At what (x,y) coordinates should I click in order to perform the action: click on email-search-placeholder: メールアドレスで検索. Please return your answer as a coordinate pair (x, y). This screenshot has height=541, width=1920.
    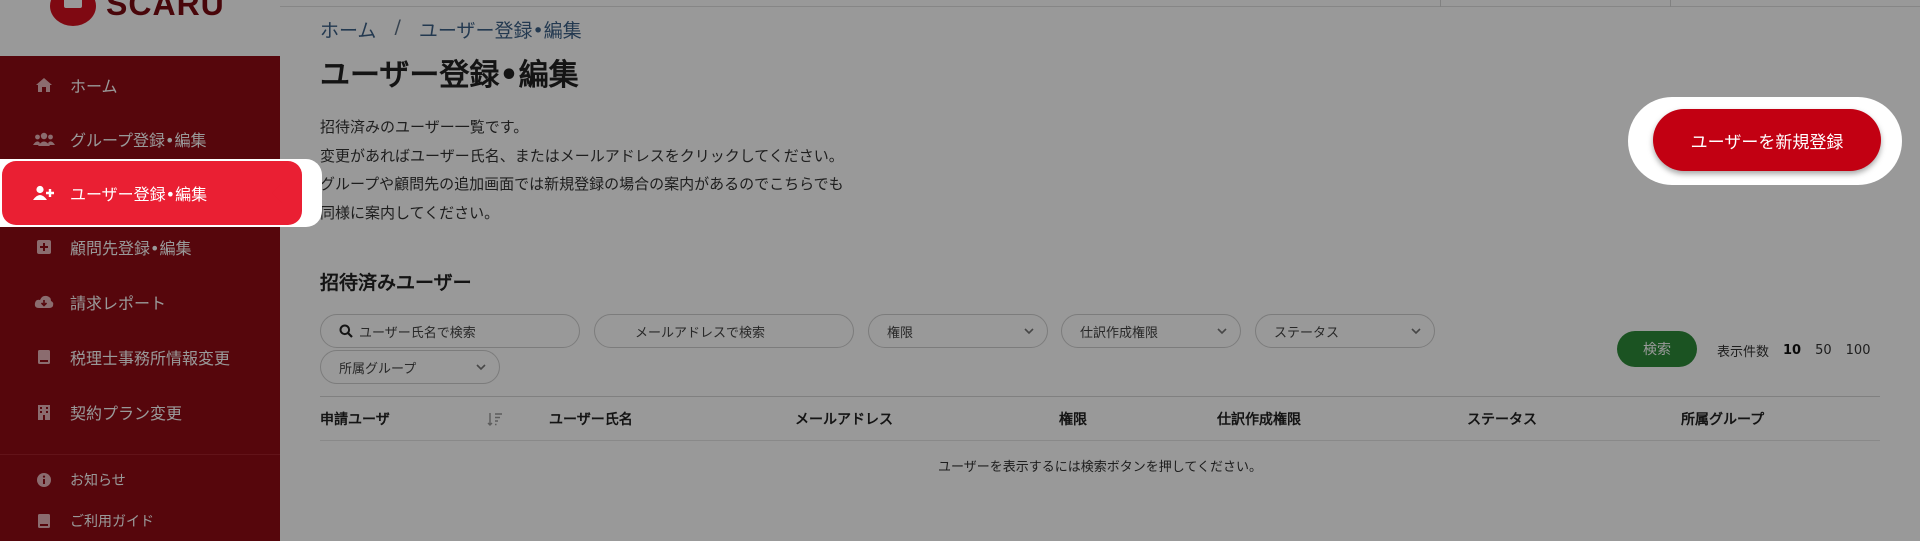
    Looking at the image, I should click on (700, 333).